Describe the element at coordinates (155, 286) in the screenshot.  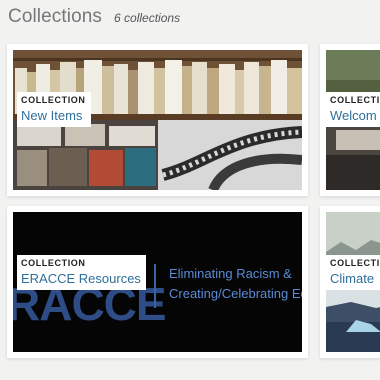
I see `eracce-divider` at that location.